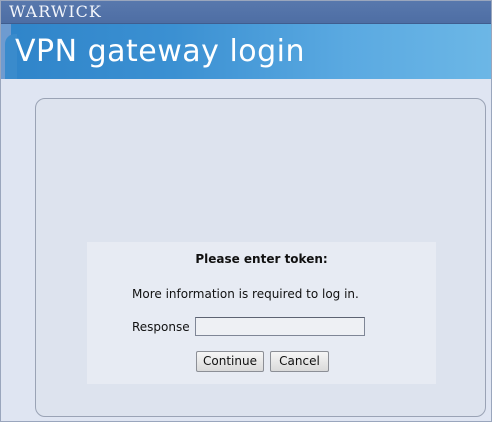 This screenshot has width=492, height=422. I want to click on cancel-button: Cancel, so click(299, 361).